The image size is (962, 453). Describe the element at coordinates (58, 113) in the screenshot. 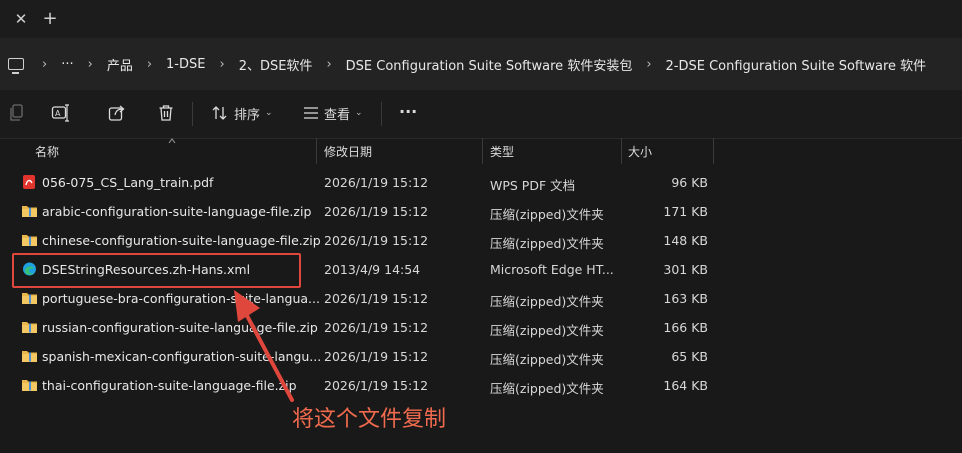

I see `svg-text: A` at that location.